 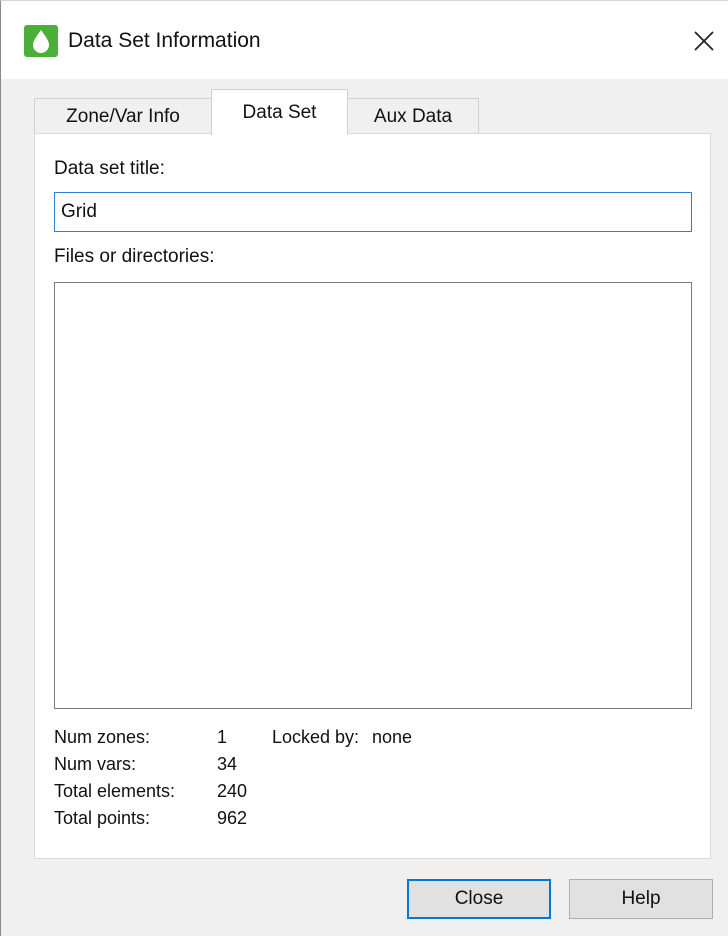 I want to click on total-elements-label: Total elements:, so click(x=115, y=791).